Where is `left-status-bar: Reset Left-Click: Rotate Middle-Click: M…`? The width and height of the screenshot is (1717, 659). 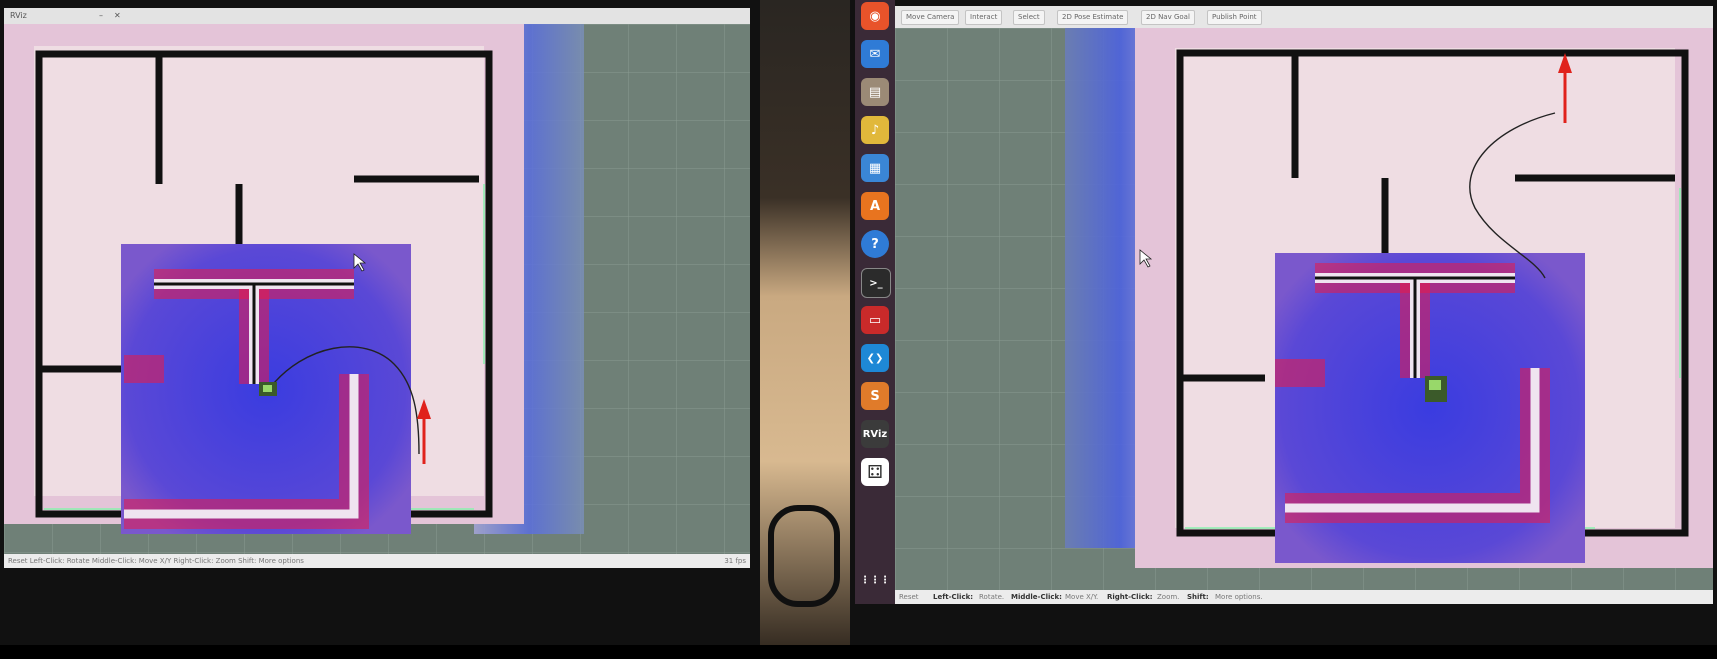 left-status-bar: Reset Left-Click: Rotate Middle-Click: M… is located at coordinates (377, 561).